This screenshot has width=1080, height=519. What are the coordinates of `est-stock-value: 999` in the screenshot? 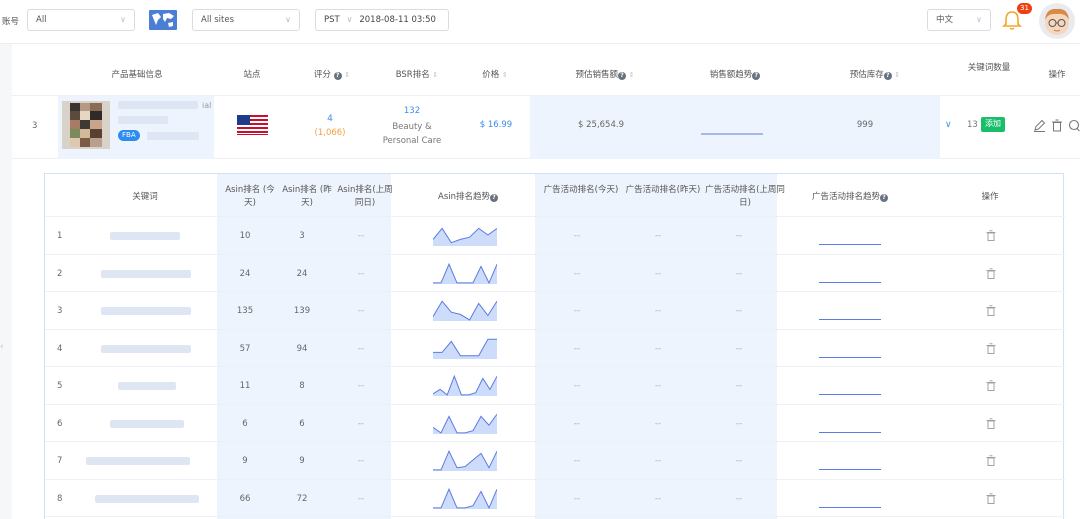 It's located at (865, 125).